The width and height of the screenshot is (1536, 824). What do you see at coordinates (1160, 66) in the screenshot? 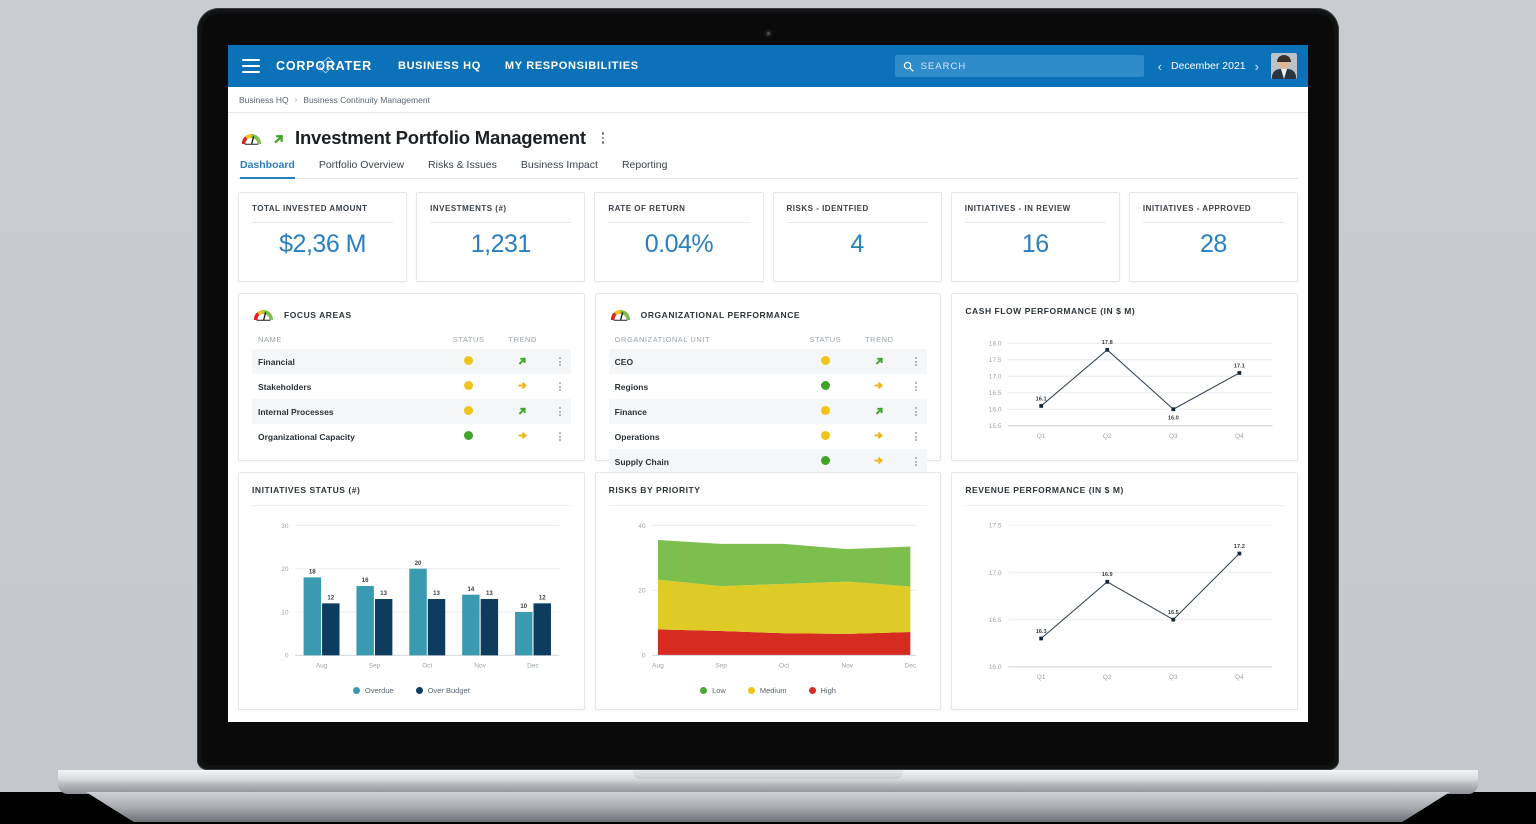
I see `period-prev-button: ‹` at bounding box center [1160, 66].